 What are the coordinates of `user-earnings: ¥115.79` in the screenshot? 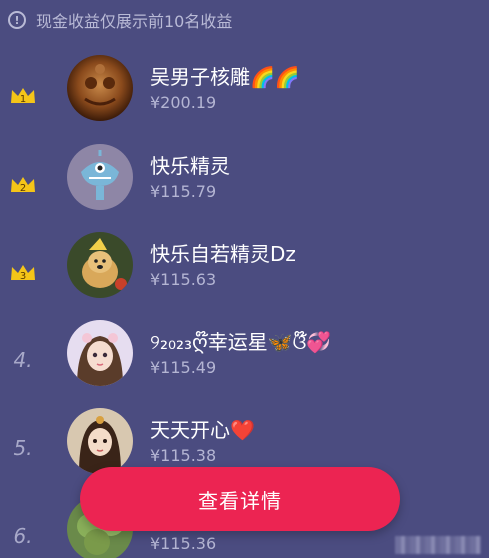 It's located at (183, 191).